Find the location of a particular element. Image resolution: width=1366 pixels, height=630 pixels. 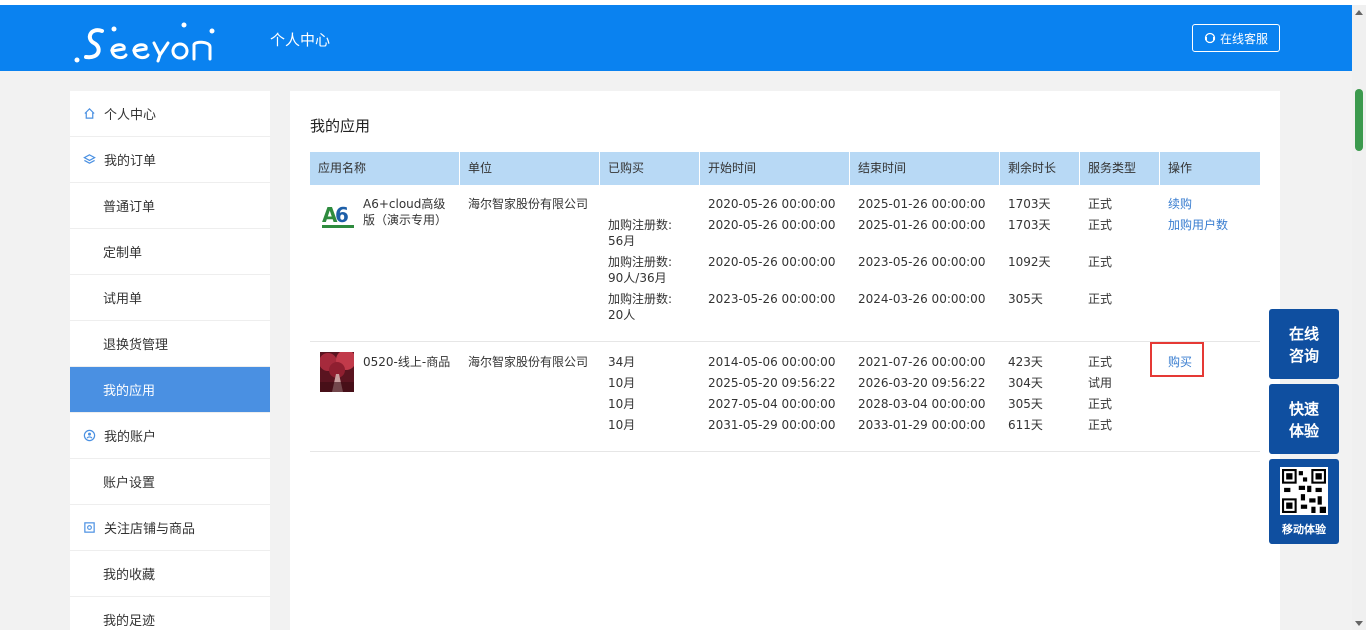

start-time: 2014-05-06 00:00:00 is located at coordinates (772, 362).